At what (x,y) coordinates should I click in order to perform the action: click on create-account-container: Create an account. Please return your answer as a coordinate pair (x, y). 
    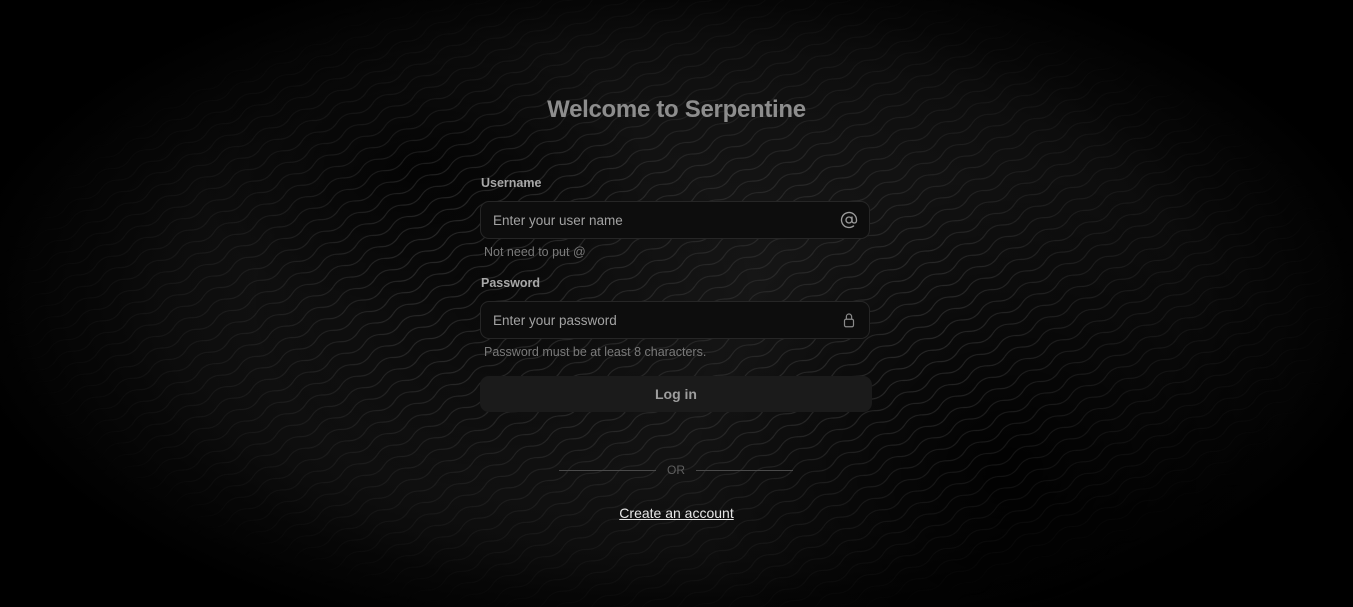
    Looking at the image, I should click on (676, 513).